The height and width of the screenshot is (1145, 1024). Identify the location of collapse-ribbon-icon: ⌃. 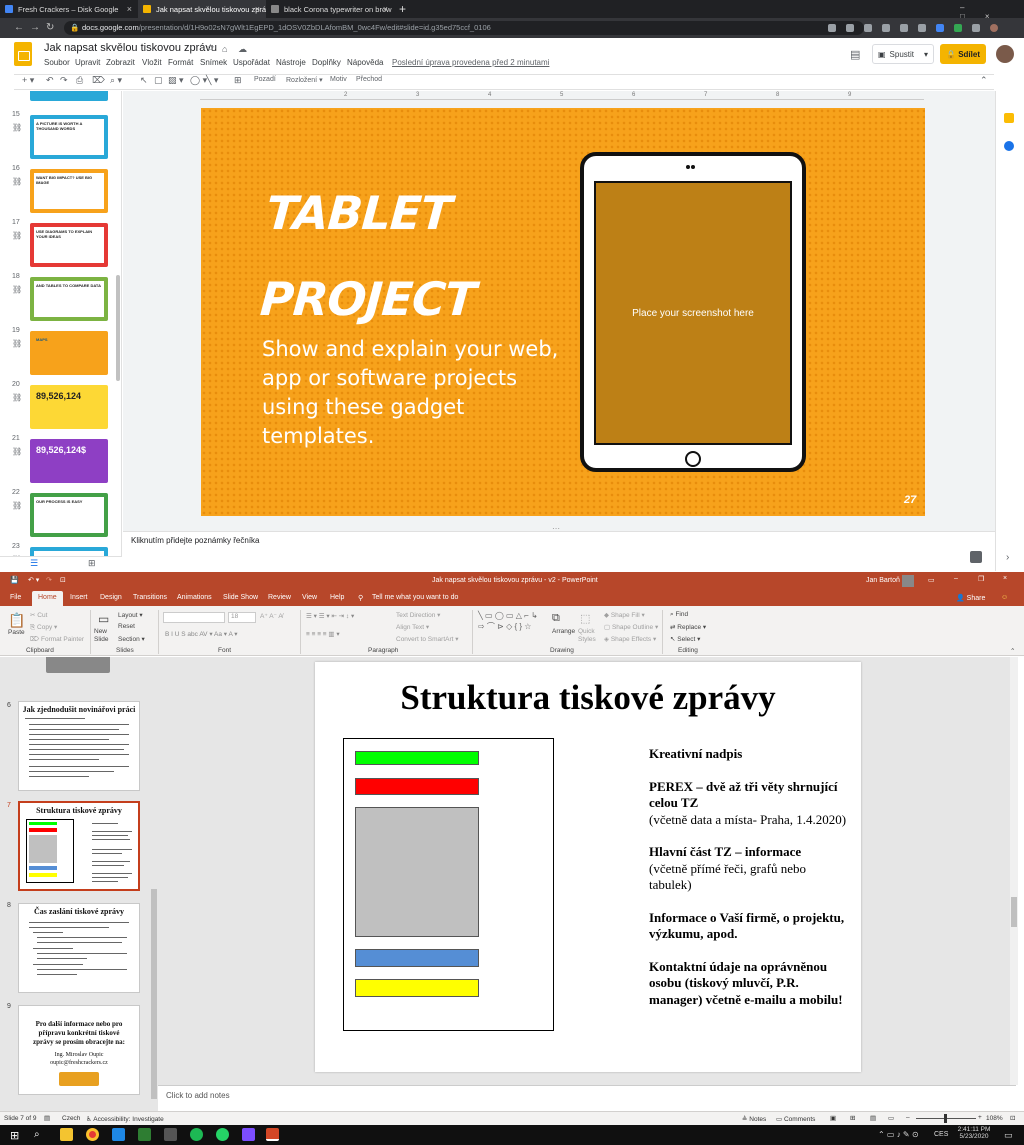
(1012, 651).